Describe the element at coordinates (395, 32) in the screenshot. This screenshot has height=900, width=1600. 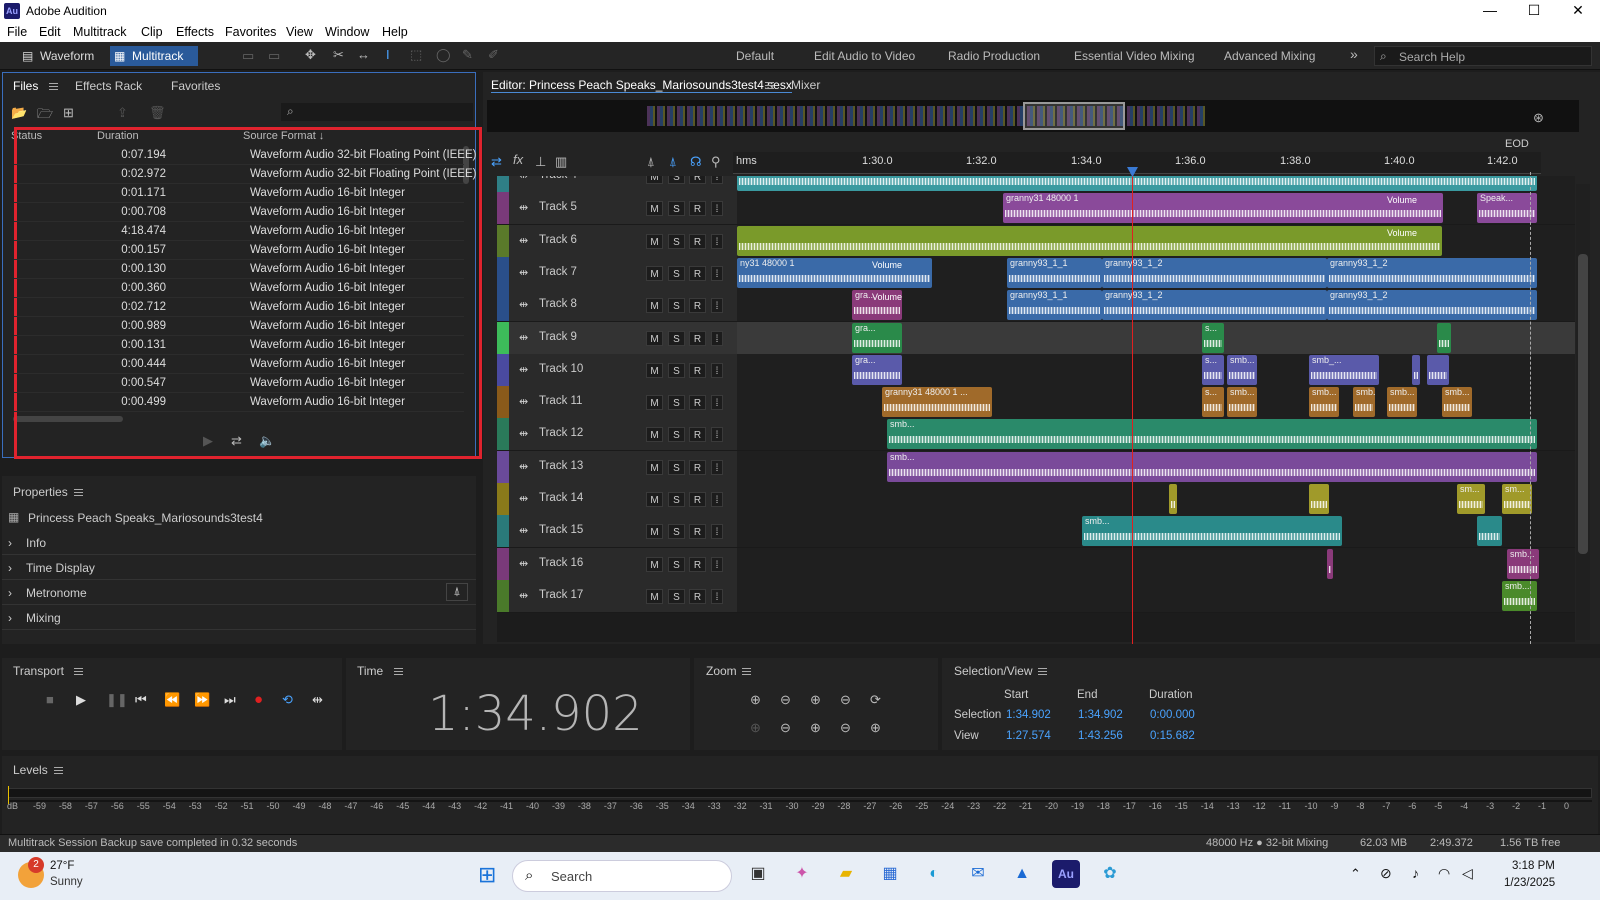
I see `menu-help: Help` at that location.